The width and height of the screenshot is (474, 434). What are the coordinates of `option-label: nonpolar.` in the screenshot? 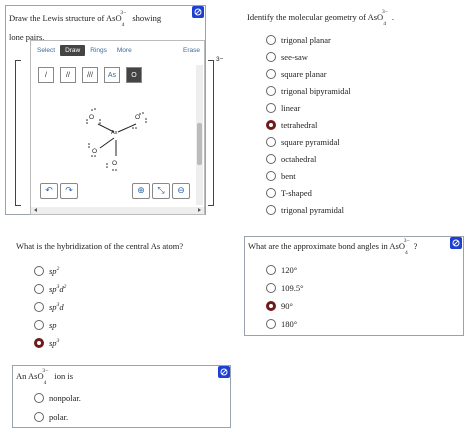 It's located at (65, 398).